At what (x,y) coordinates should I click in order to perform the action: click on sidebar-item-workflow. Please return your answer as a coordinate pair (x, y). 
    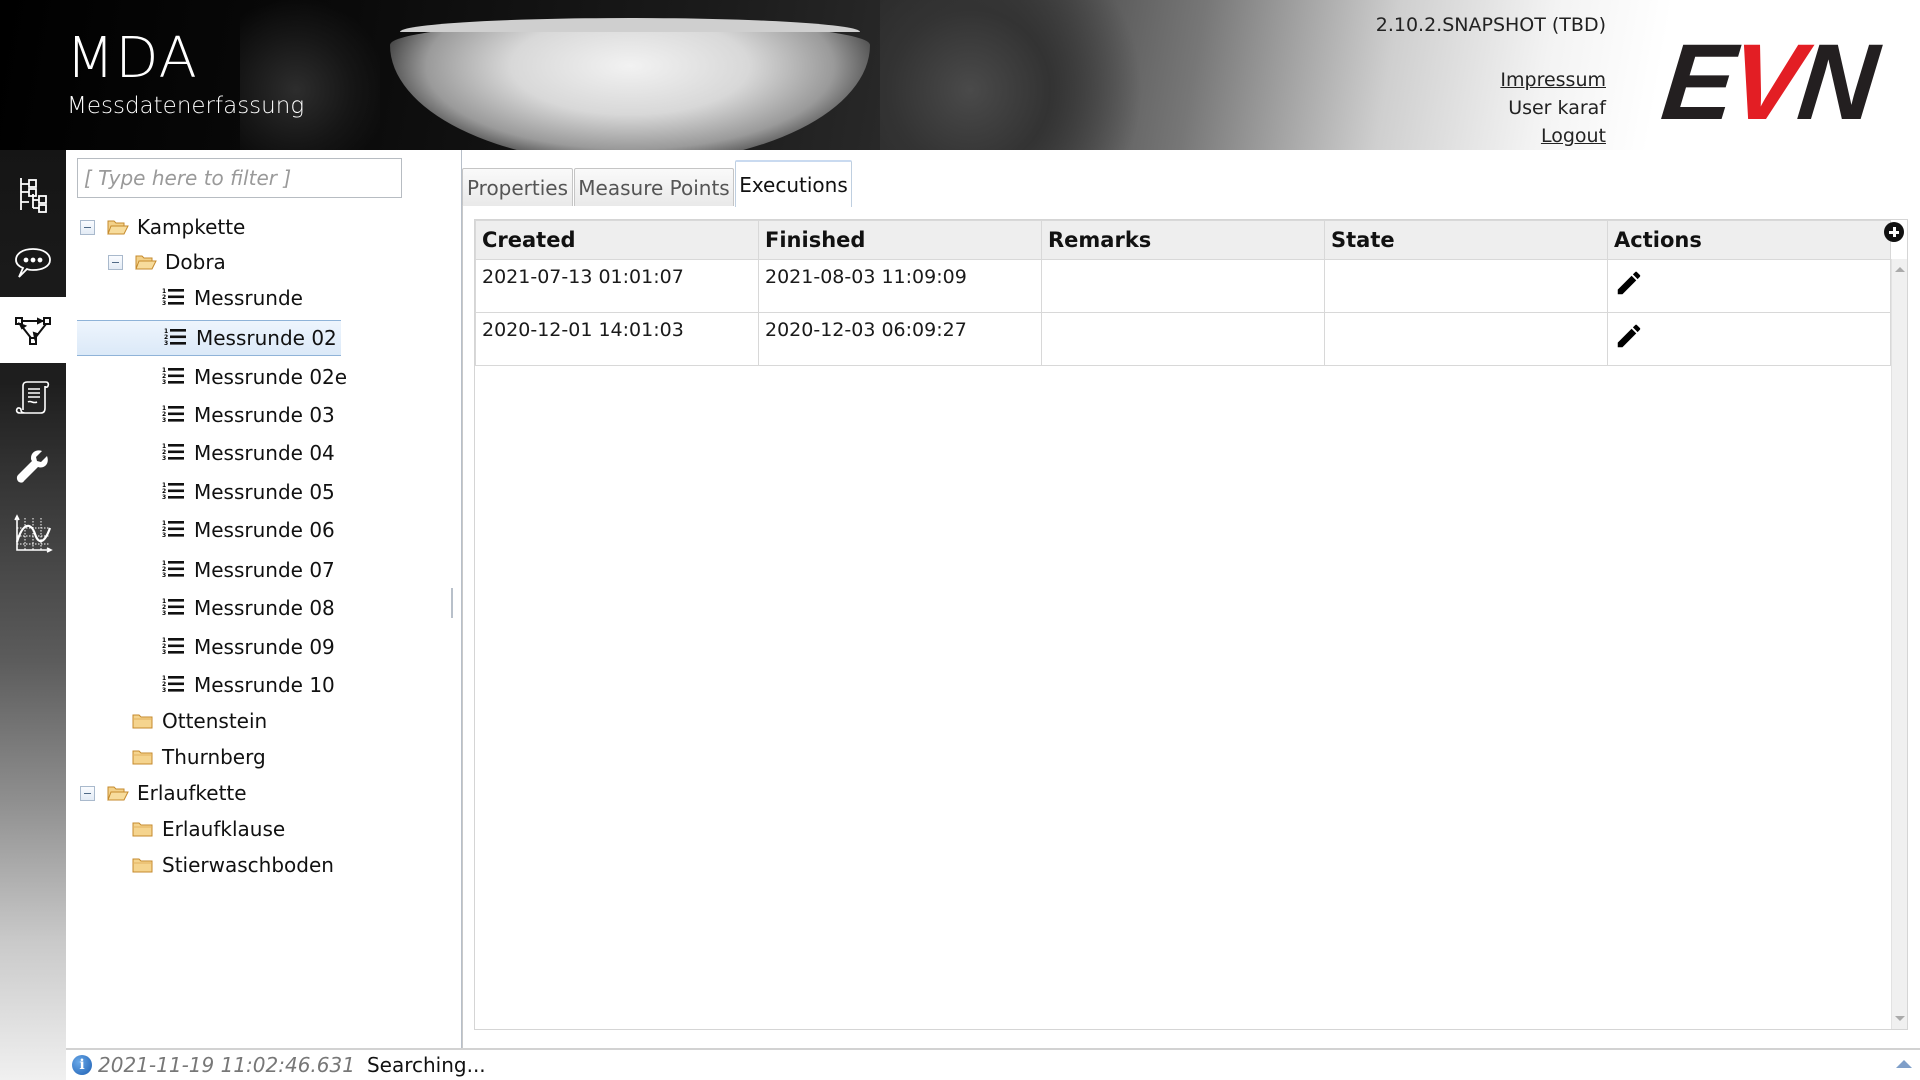
    Looking at the image, I should click on (33, 330).